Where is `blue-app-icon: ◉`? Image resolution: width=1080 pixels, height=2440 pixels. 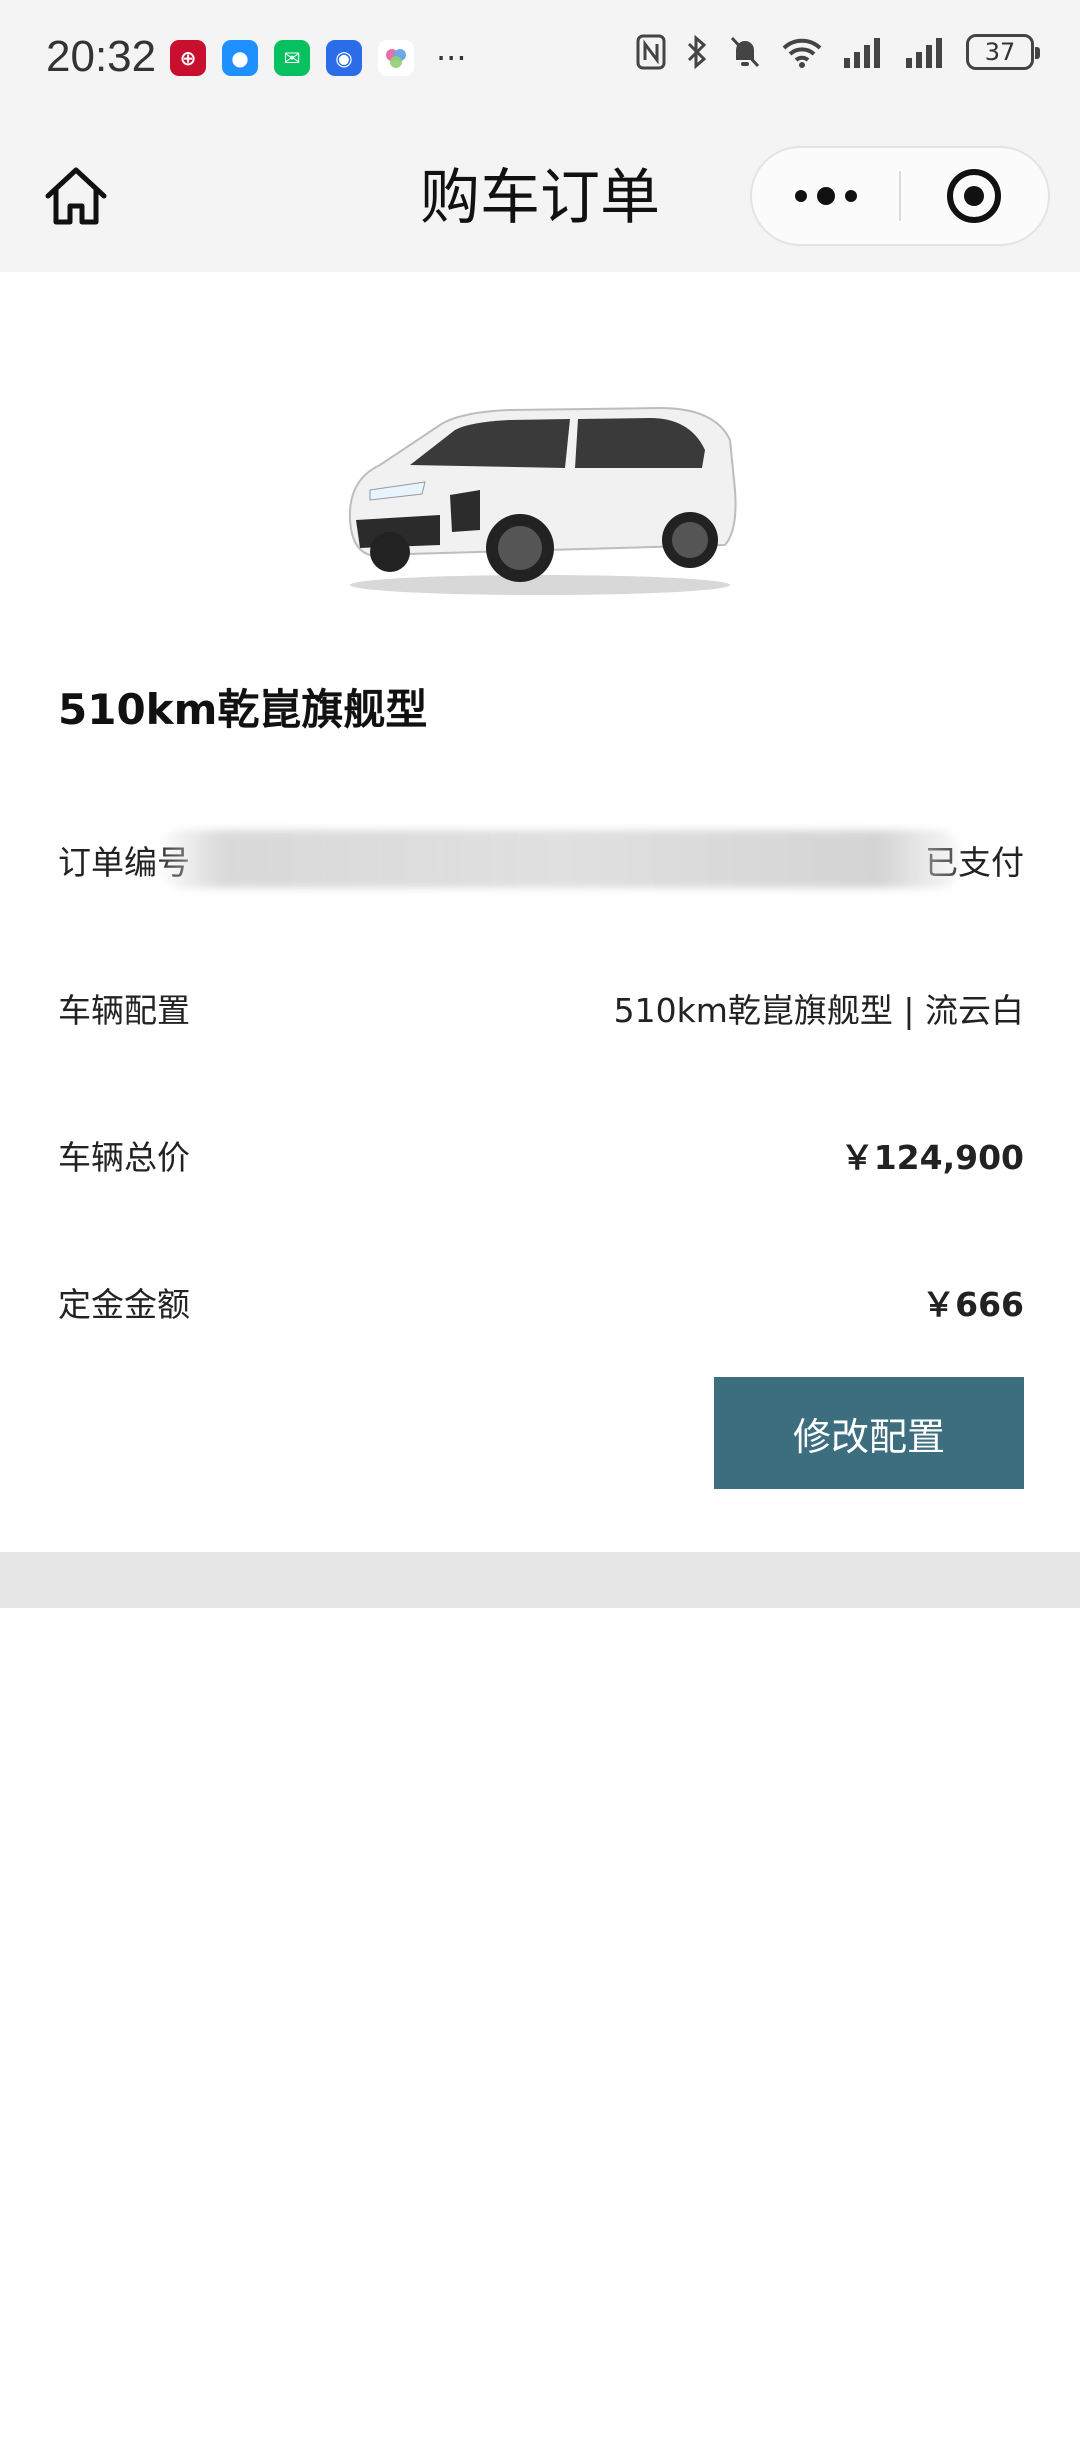
blue-app-icon: ◉ is located at coordinates (344, 58).